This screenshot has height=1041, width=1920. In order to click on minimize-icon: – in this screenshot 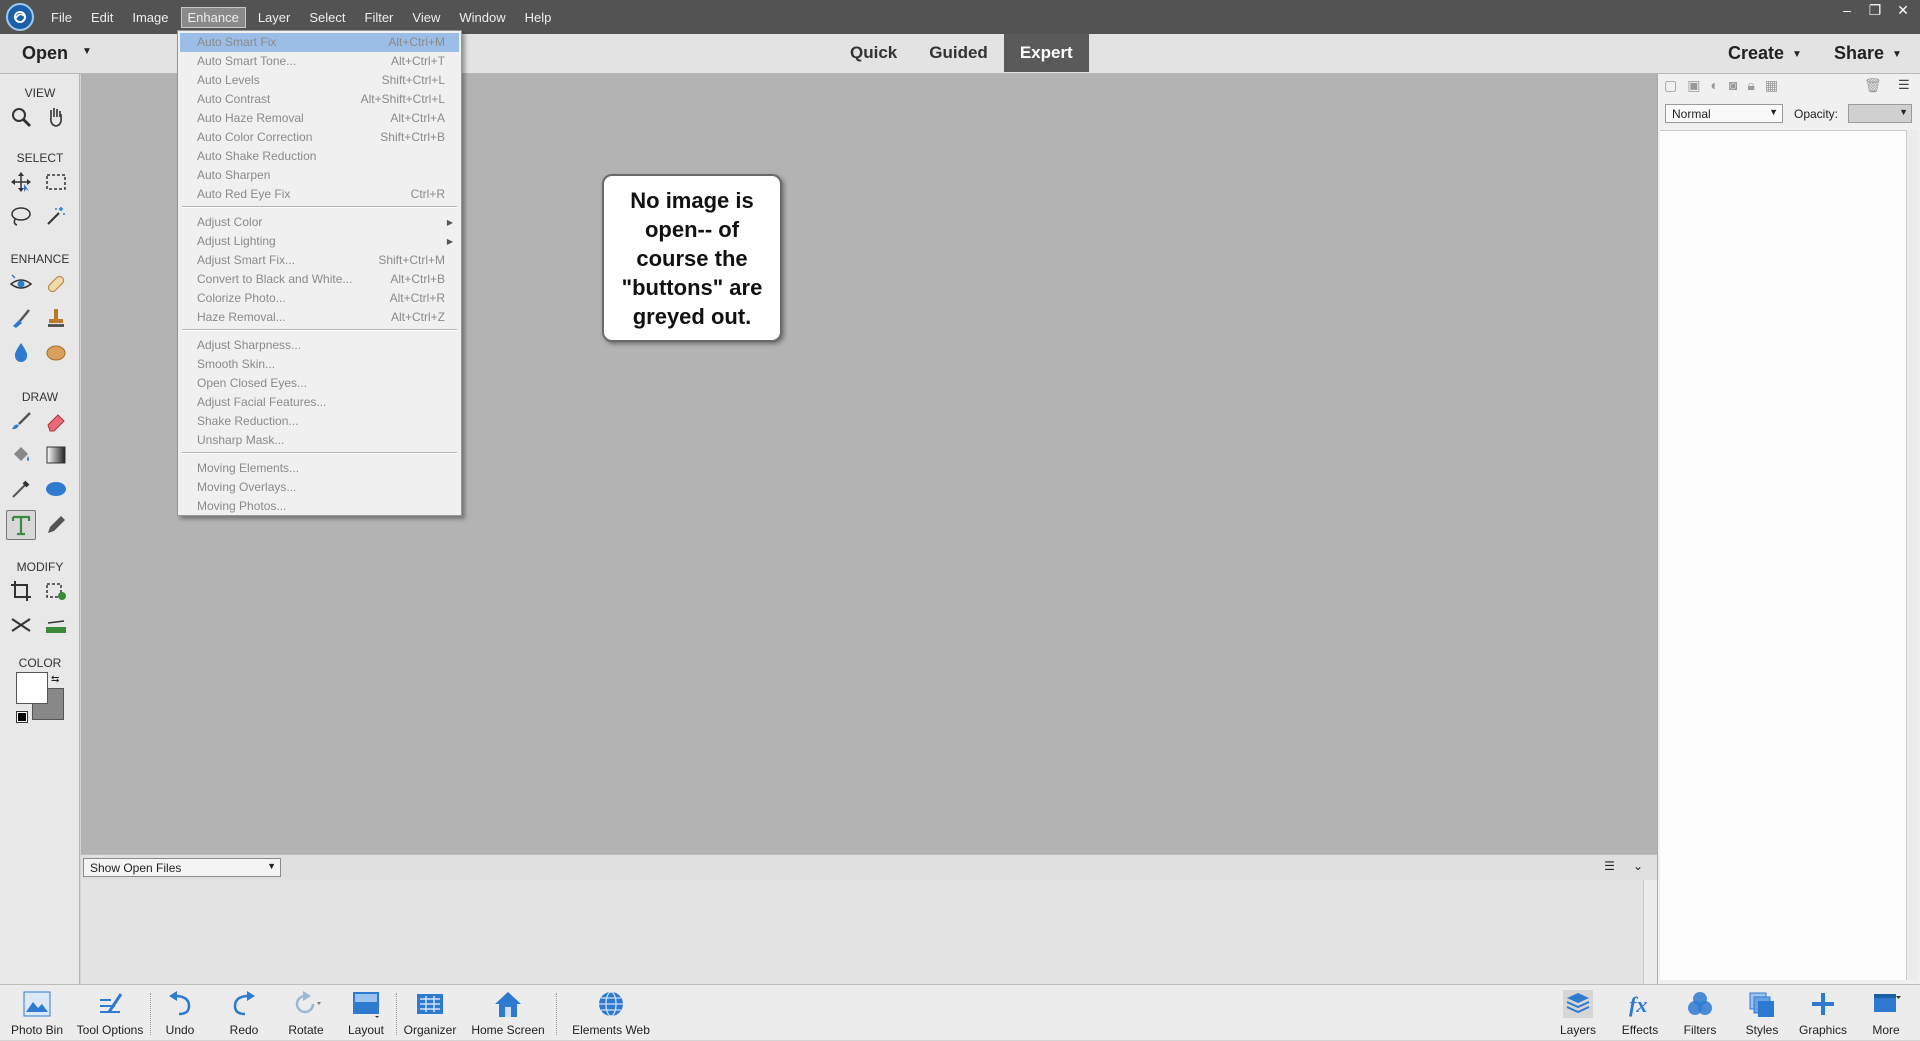, I will do `click(1847, 10)`.